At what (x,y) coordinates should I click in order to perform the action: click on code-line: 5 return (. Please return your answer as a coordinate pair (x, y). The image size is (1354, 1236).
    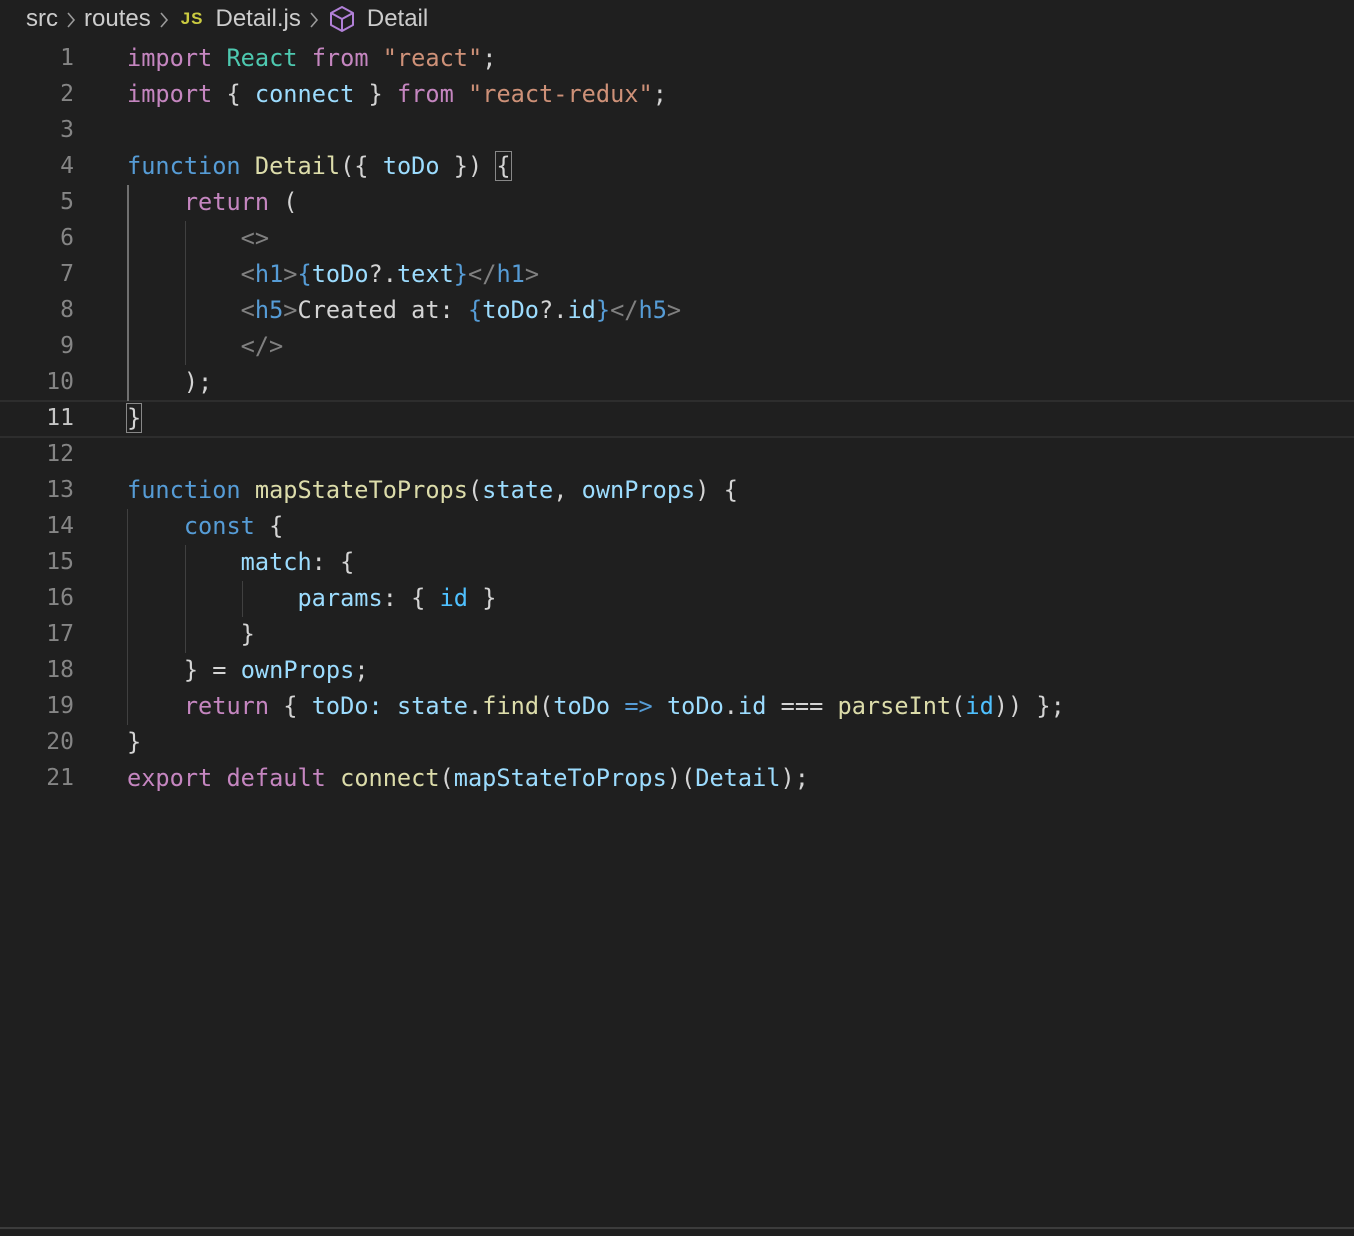
    Looking at the image, I should click on (677, 202).